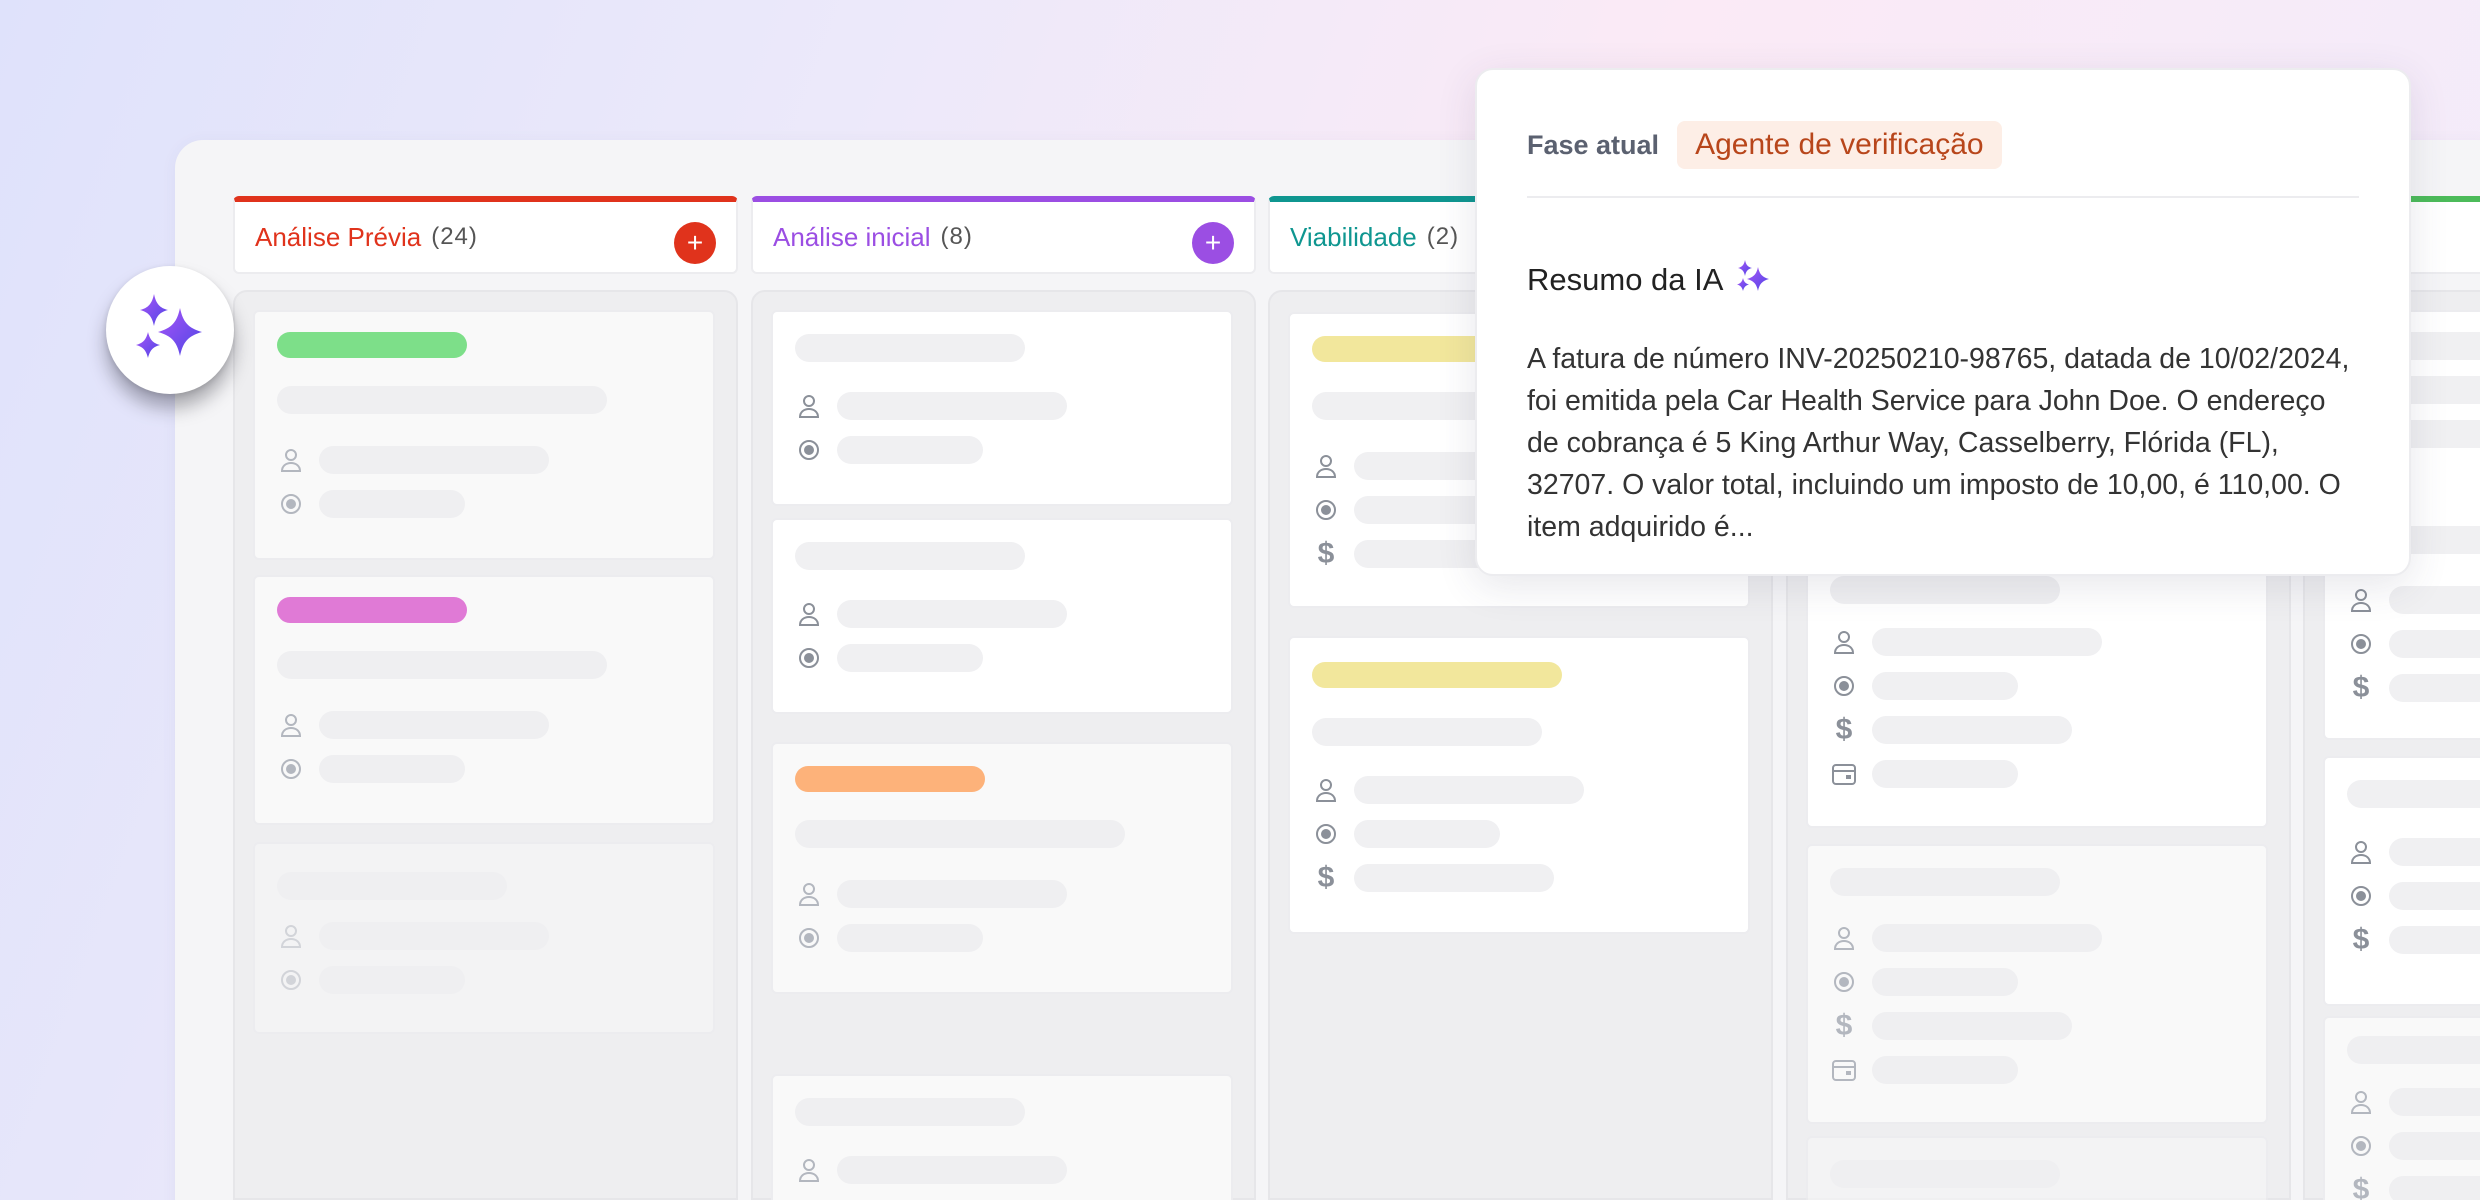  What do you see at coordinates (170, 330) in the screenshot?
I see `ai-assistant-button` at bounding box center [170, 330].